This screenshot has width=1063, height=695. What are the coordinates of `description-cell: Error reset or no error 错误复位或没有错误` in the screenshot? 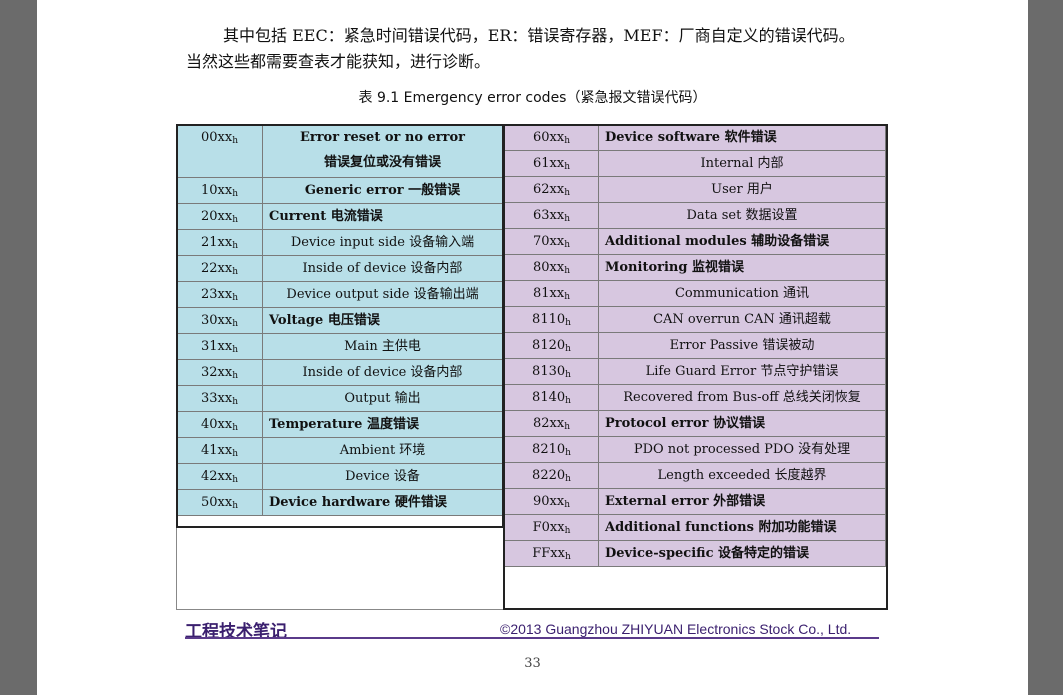 It's located at (382, 151).